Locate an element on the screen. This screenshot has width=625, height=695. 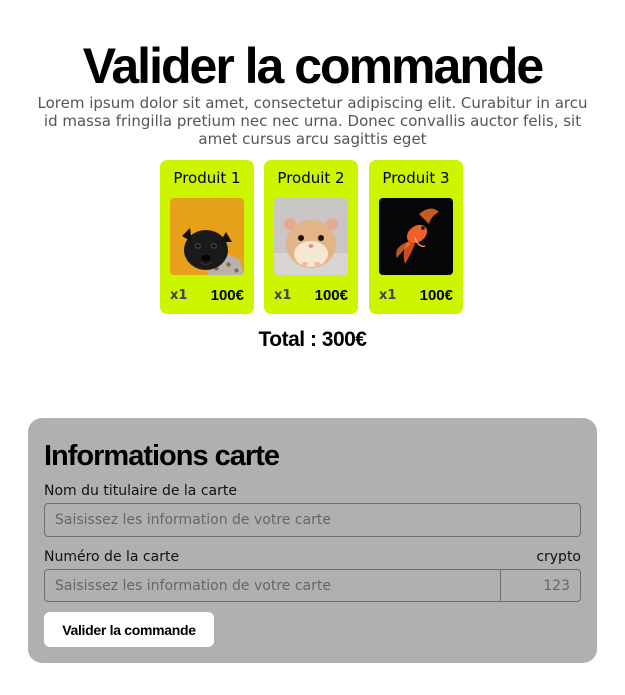
cardholder-label: Nom du titulaire de la carte is located at coordinates (140, 491).